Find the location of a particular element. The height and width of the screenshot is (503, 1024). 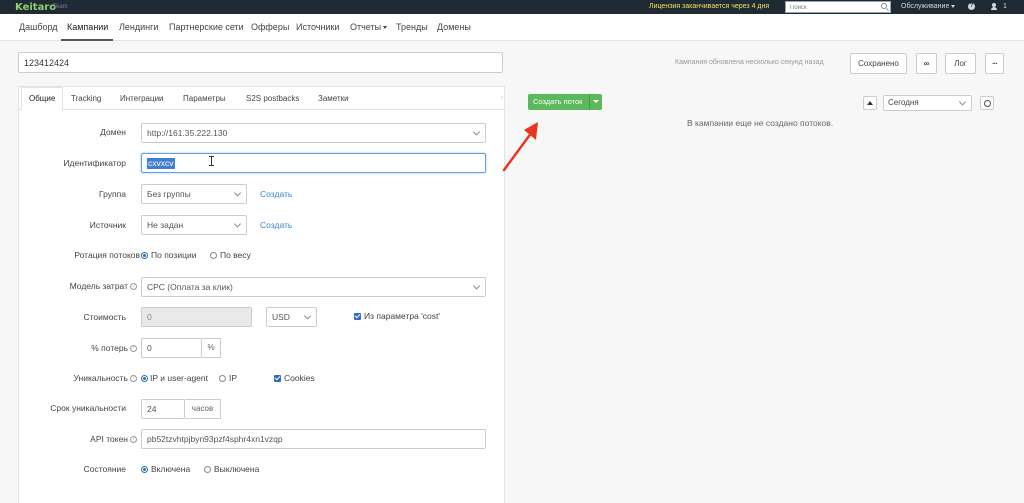

global-search is located at coordinates (838, 7).